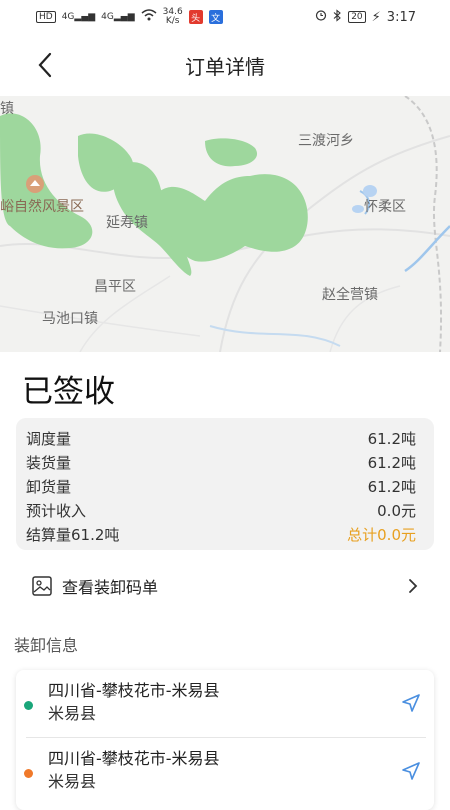 The width and height of the screenshot is (450, 810). What do you see at coordinates (357, 17) in the screenshot?
I see `battery-icon: 20` at bounding box center [357, 17].